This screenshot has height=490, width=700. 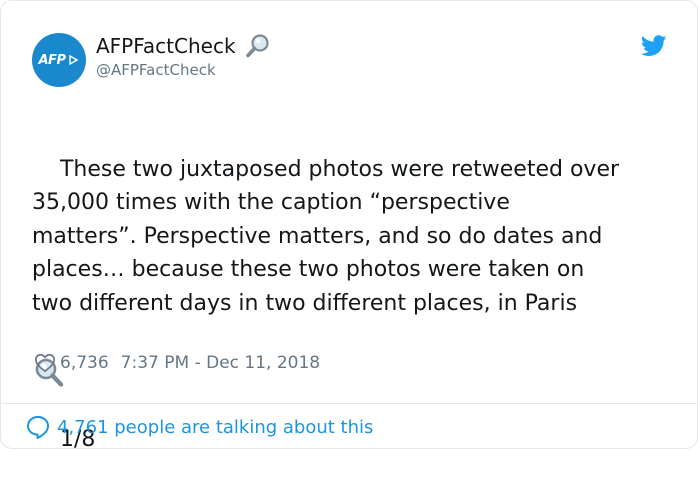 What do you see at coordinates (220, 363) in the screenshot?
I see `timestamp: 7:37 PM - Dec 11, 2018` at bounding box center [220, 363].